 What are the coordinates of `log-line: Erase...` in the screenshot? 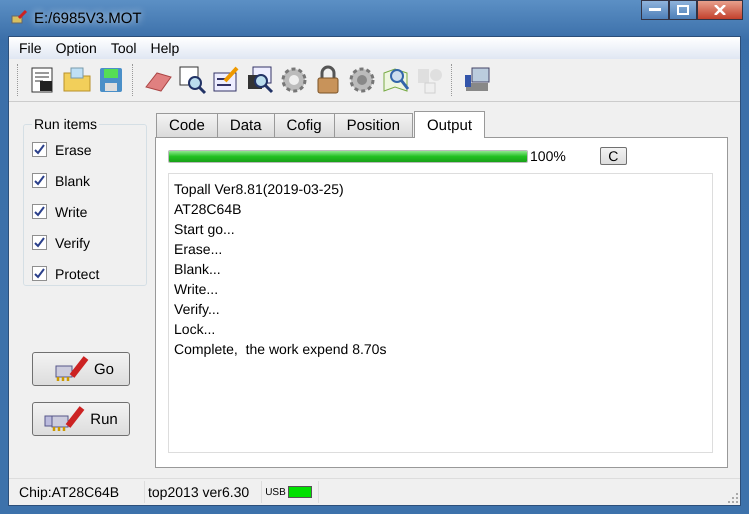 It's located at (199, 249).